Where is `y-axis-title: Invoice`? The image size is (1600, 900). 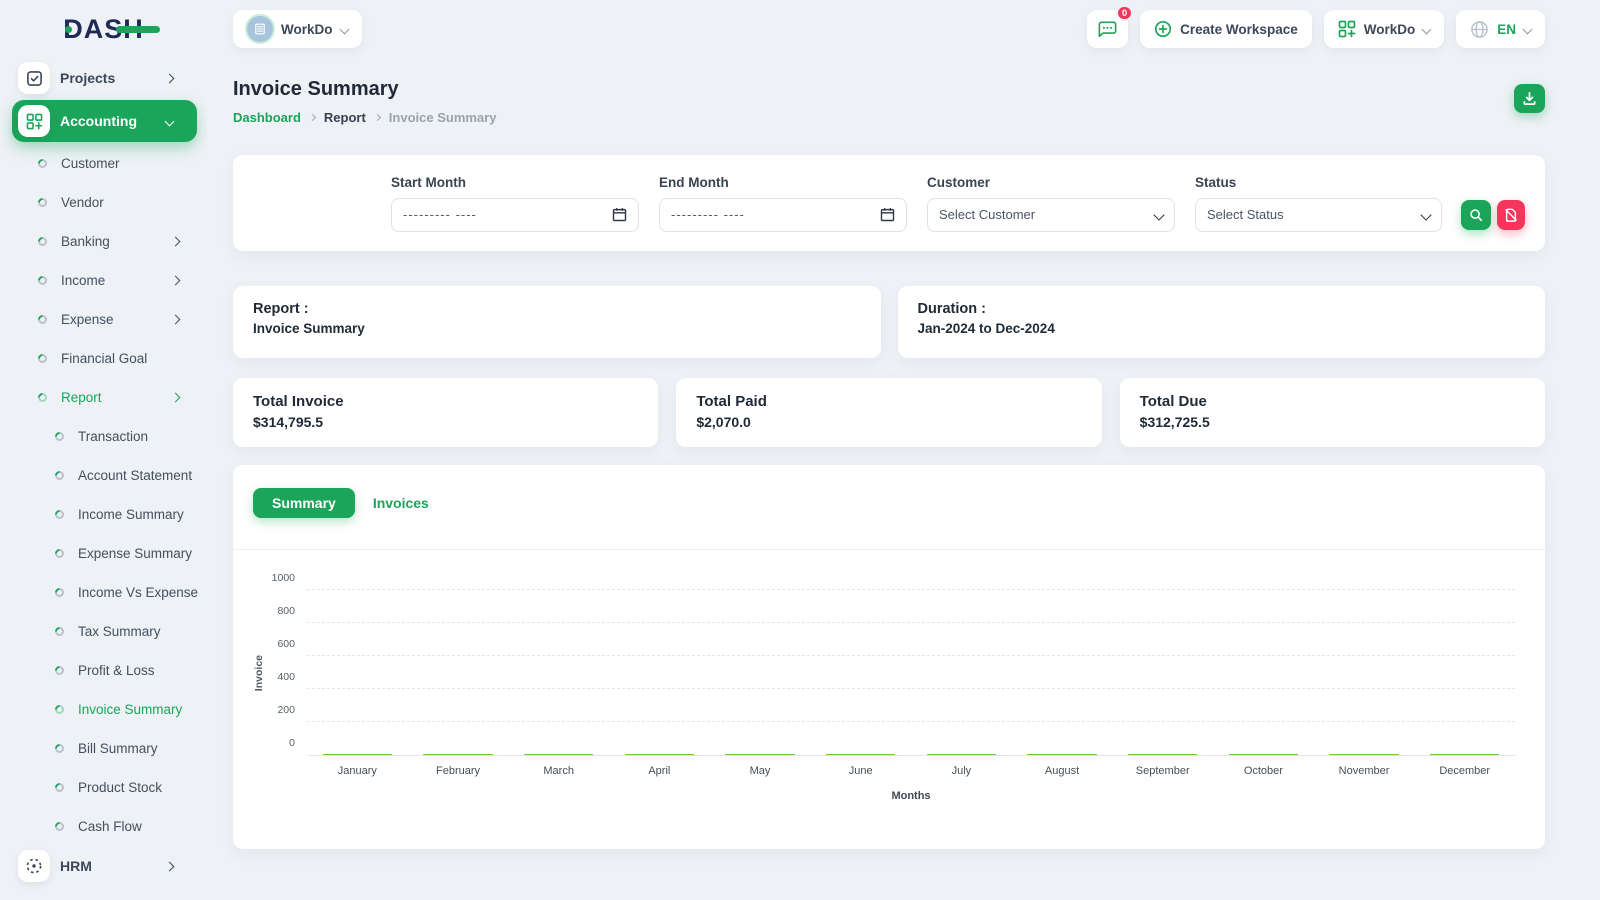 y-axis-title: Invoice is located at coordinates (259, 673).